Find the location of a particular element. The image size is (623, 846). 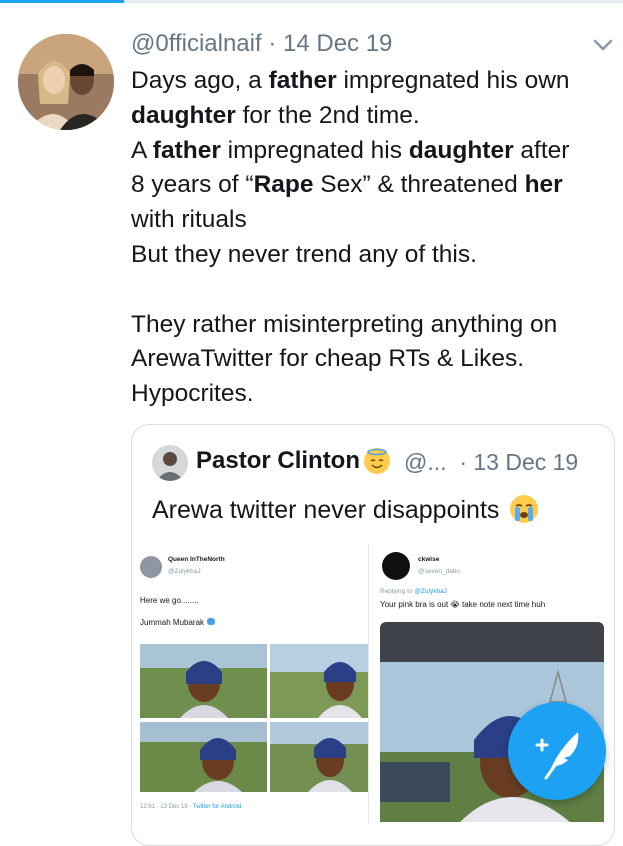

tweet-text-line: daughter for the 2nd time. is located at coordinates (371, 116).